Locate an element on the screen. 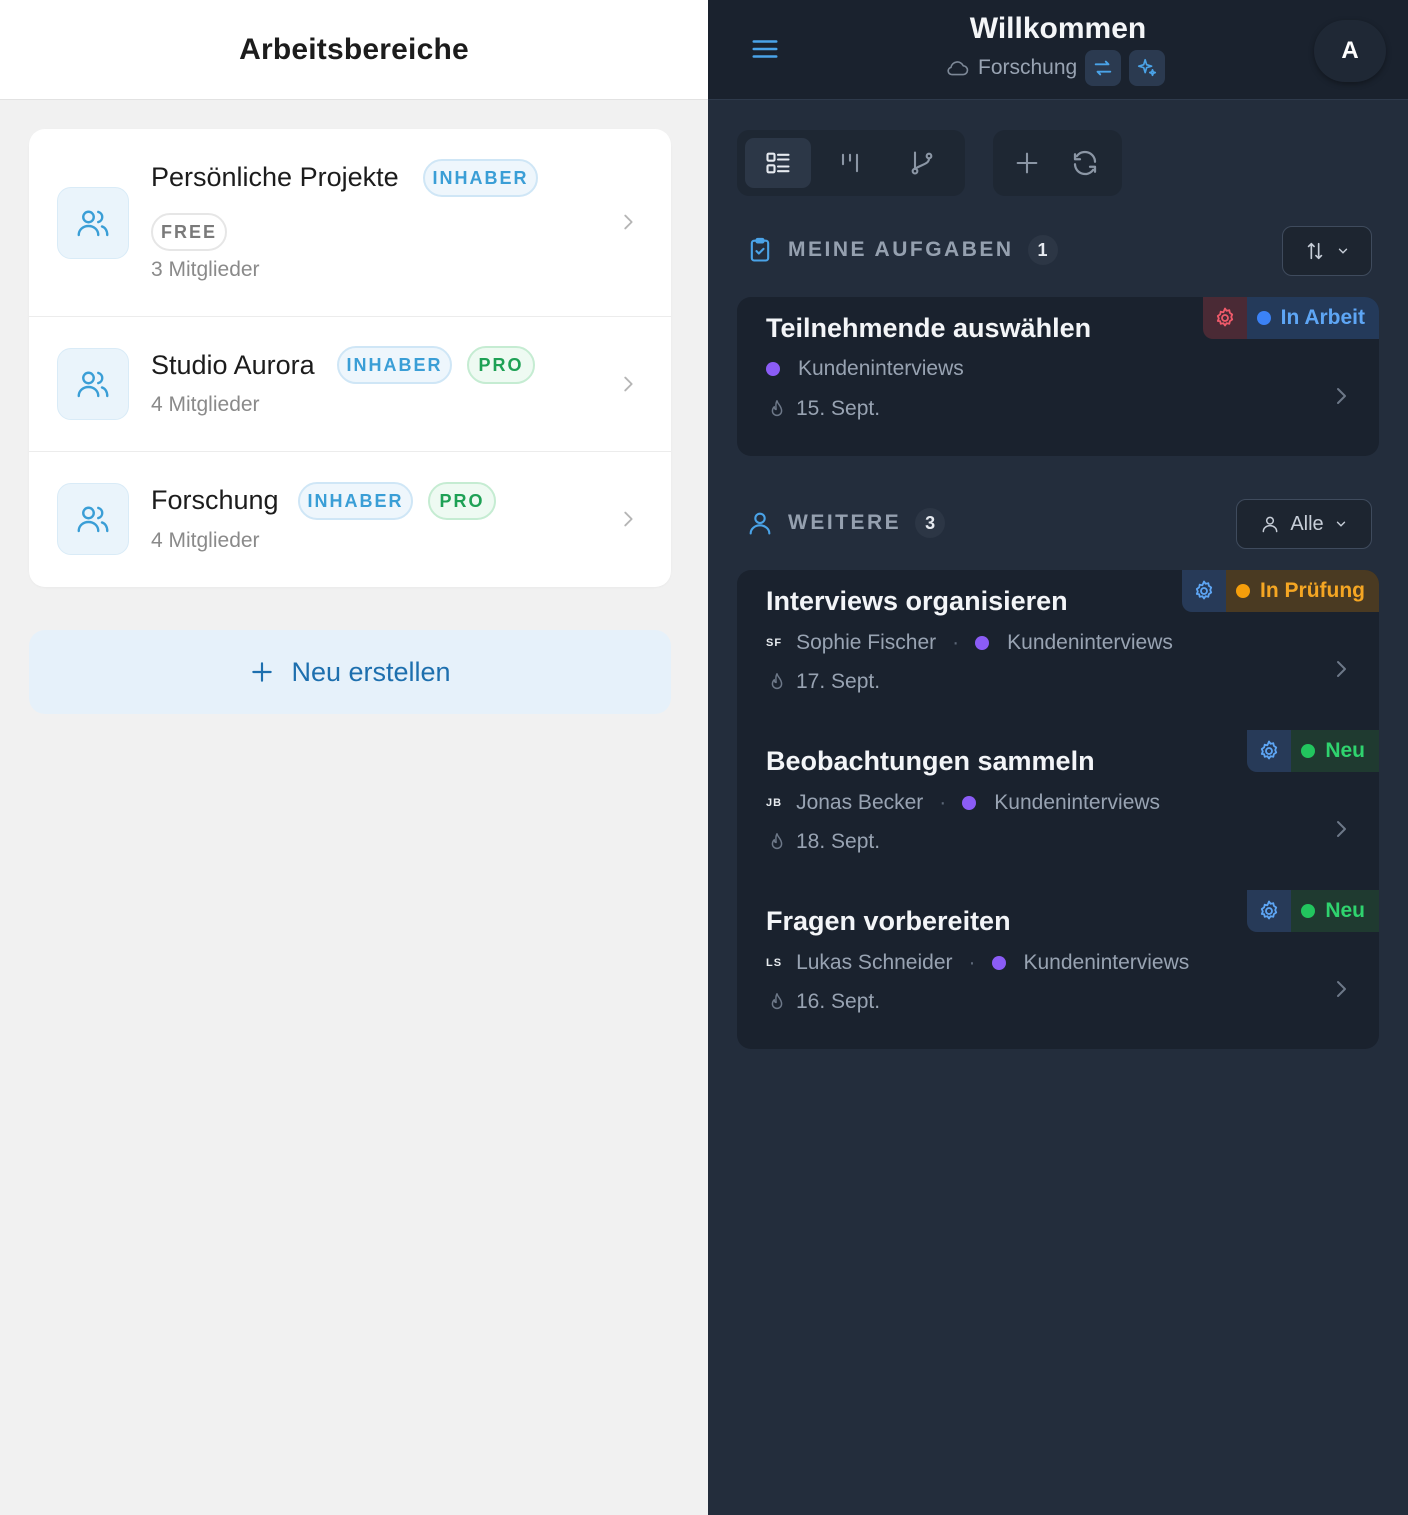  assignee-initials: LS is located at coordinates (774, 963).